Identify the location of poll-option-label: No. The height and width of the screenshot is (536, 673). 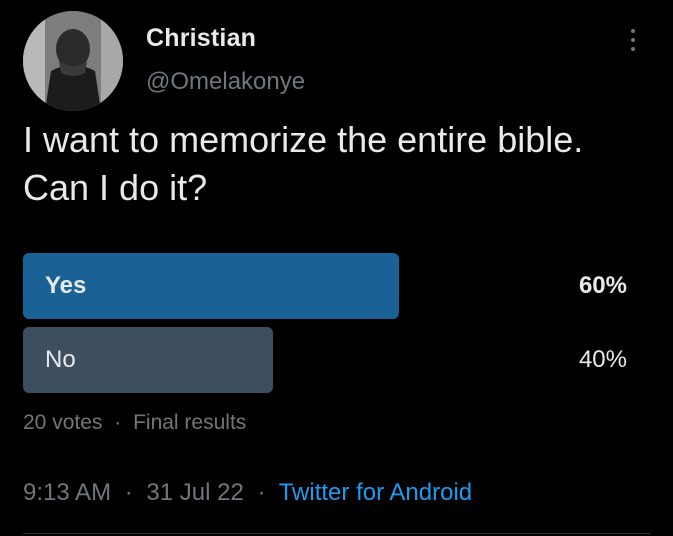
(60, 359).